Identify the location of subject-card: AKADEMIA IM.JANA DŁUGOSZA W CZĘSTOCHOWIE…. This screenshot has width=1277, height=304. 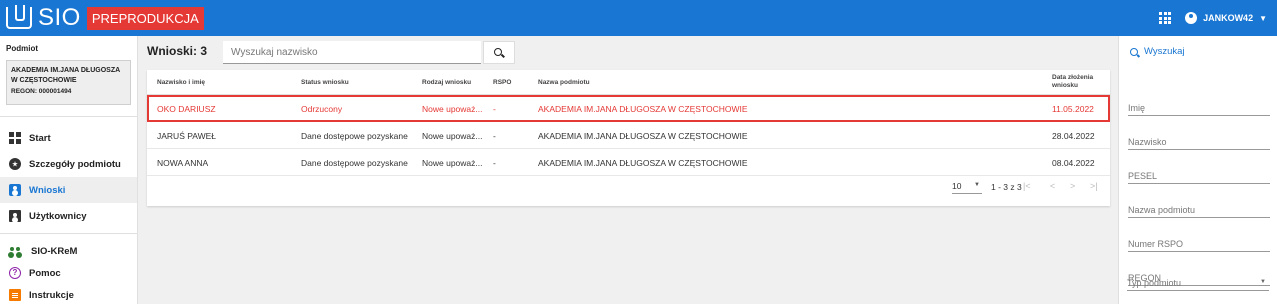
(68, 82).